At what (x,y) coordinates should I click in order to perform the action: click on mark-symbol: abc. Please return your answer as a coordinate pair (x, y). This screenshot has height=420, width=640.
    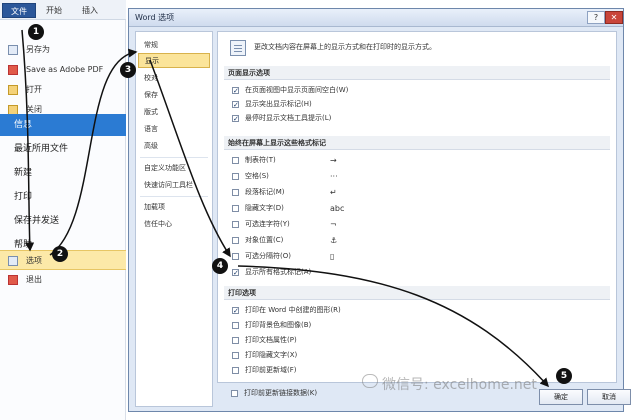
    Looking at the image, I should click on (337, 208).